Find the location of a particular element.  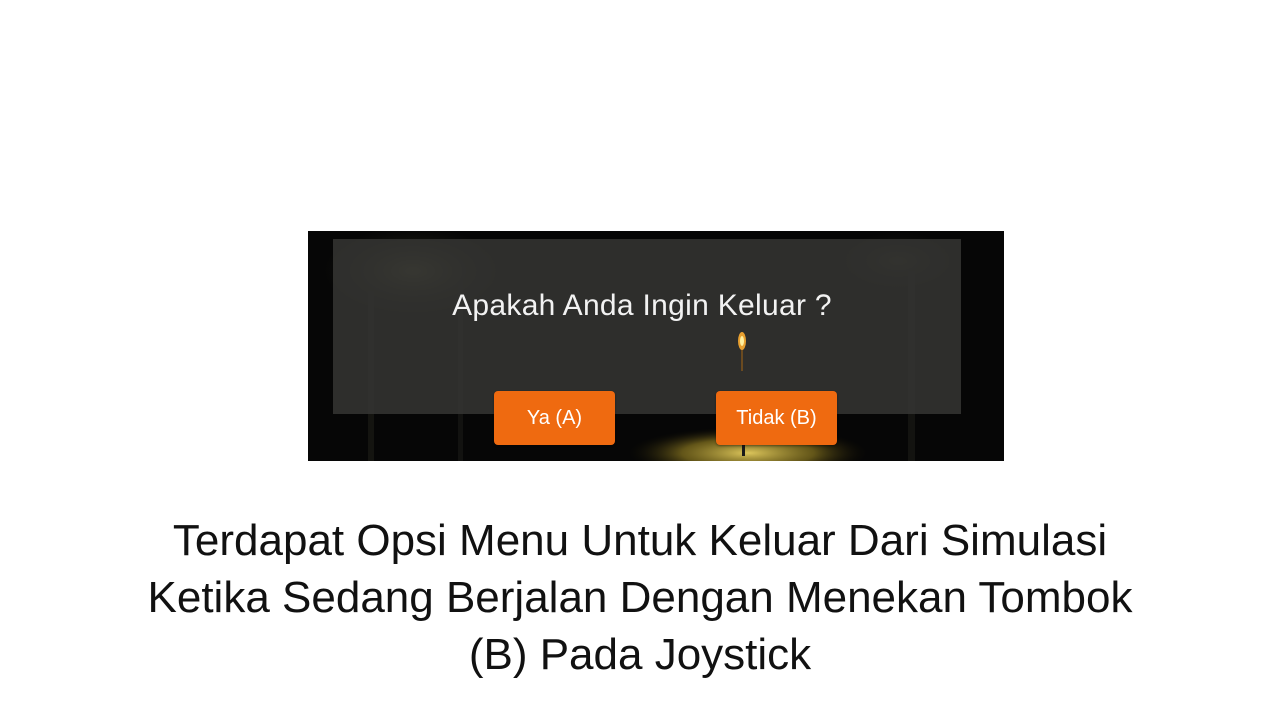

no-button: Tidak (B) is located at coordinates (776, 418).